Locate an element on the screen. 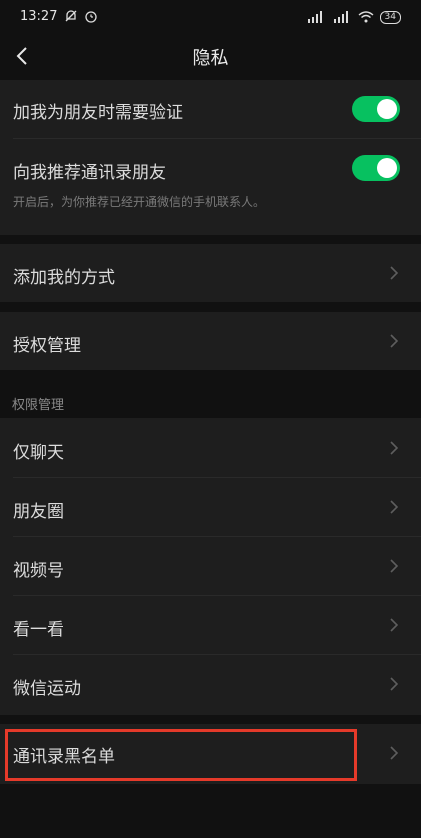  signal-icon is located at coordinates (316, 17).